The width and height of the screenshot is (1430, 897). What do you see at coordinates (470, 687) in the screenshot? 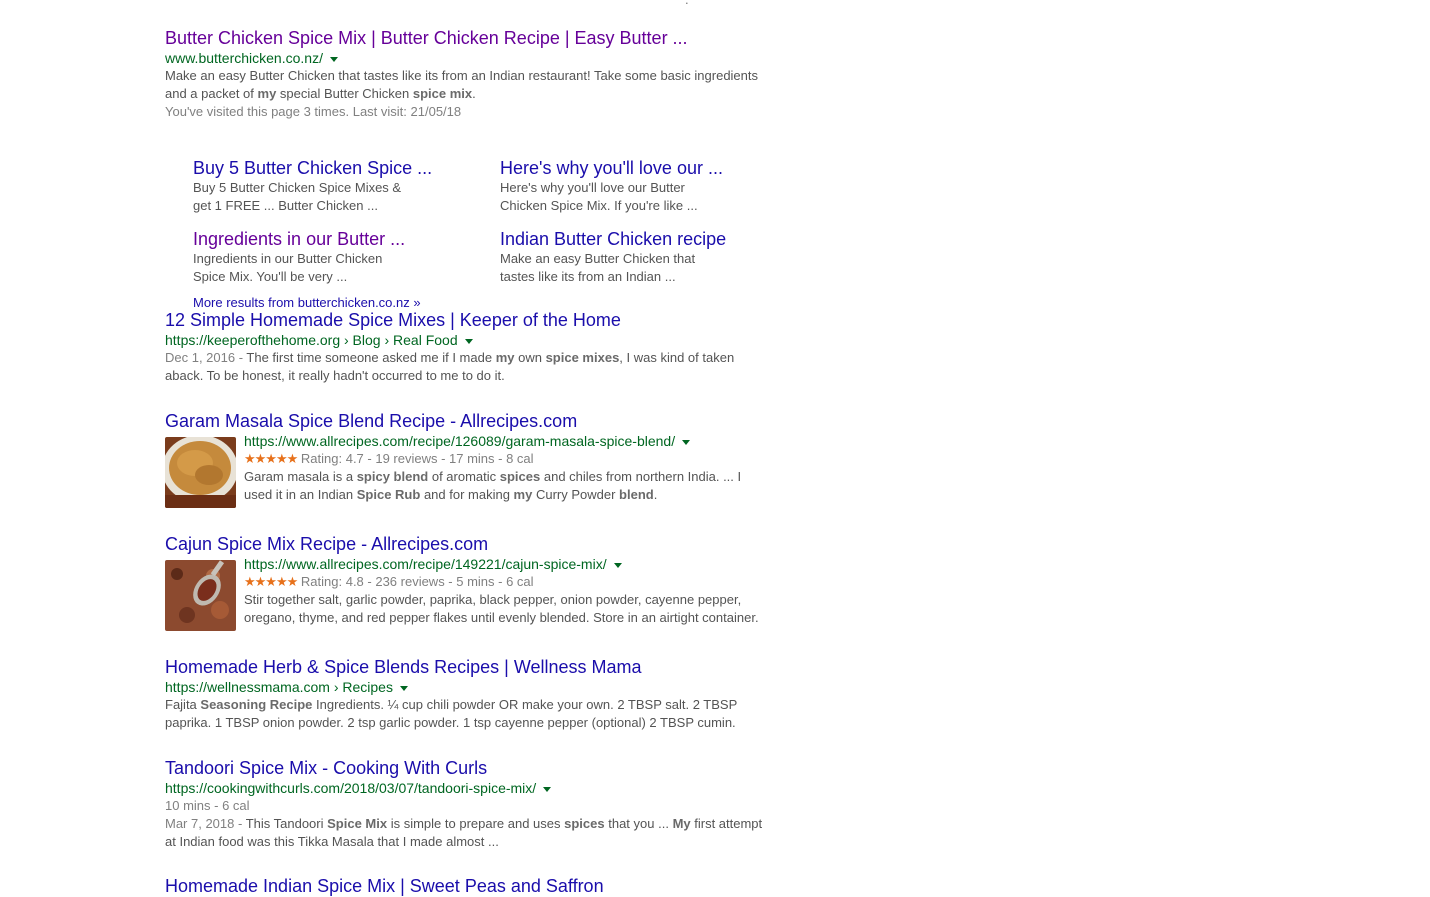
I see `result-url-line: https://wellnessmama.com › Recipes` at bounding box center [470, 687].